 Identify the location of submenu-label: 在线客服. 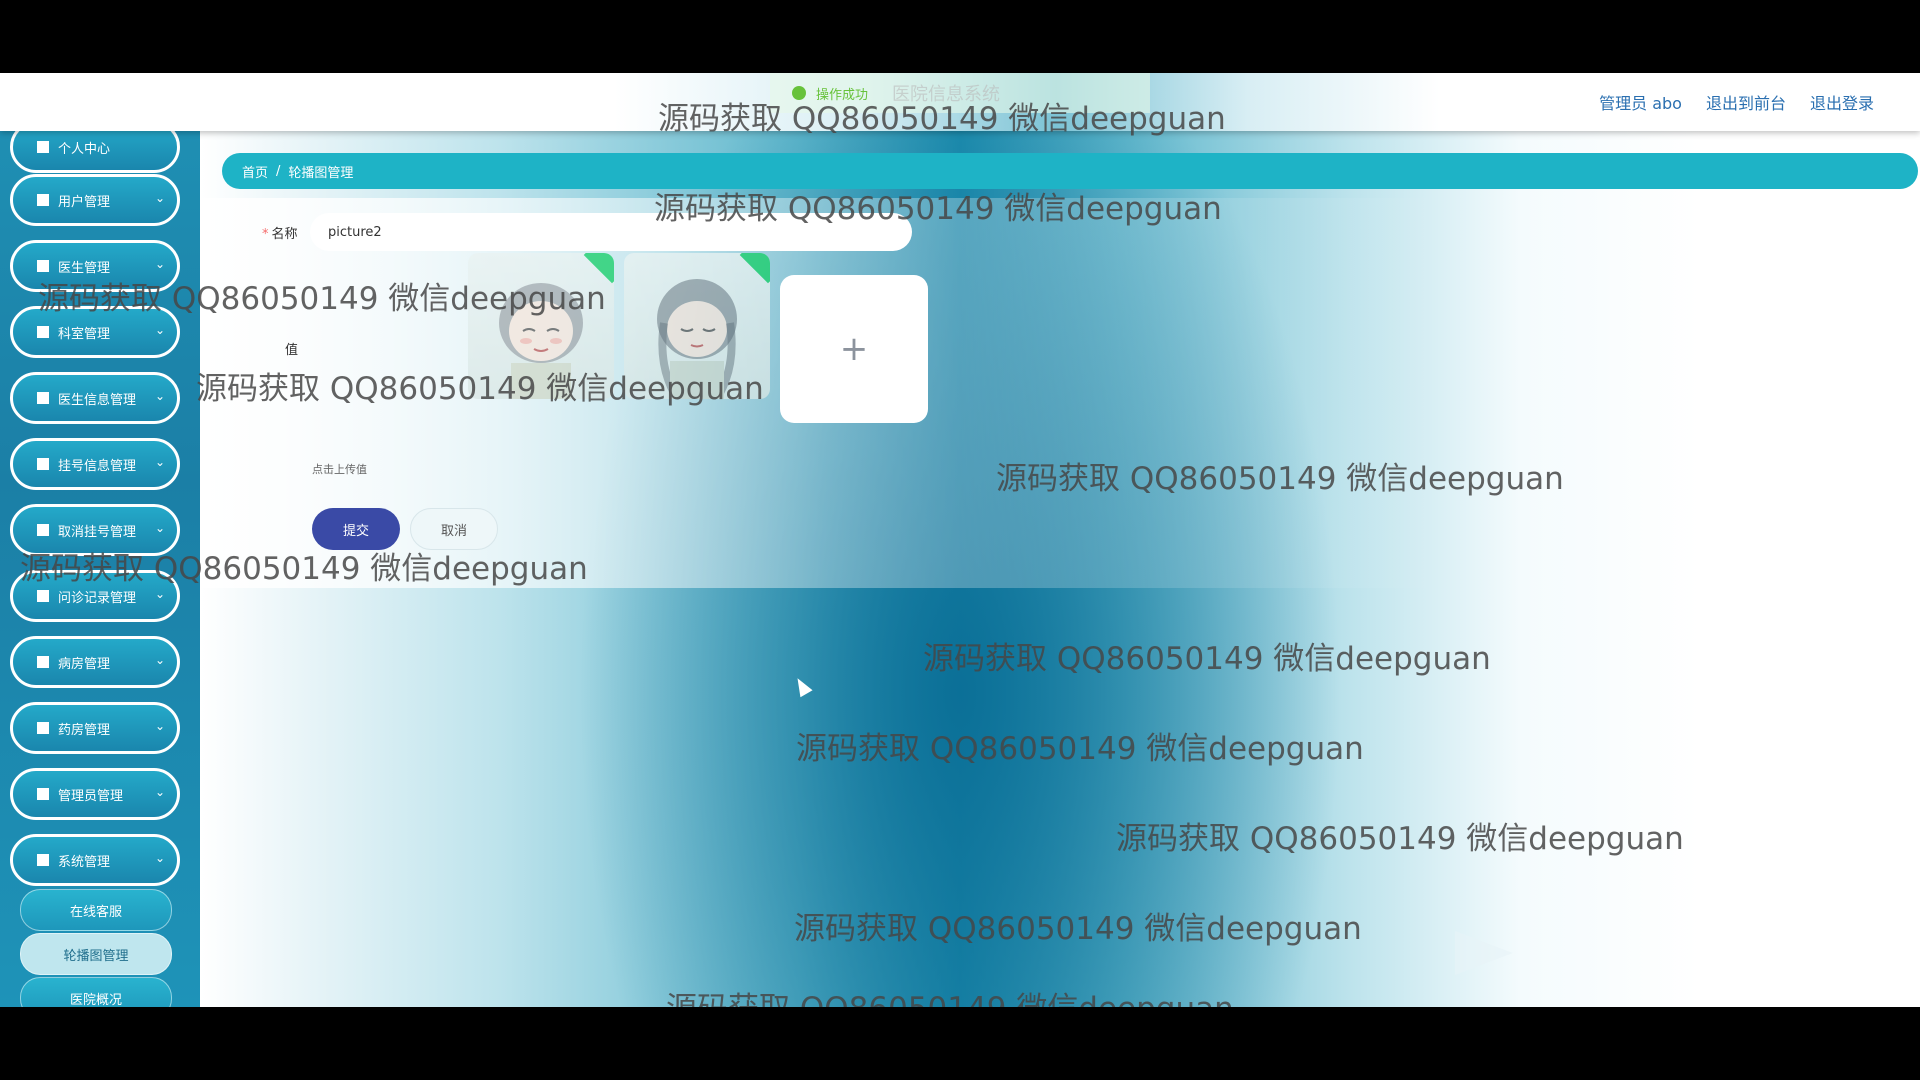
(95, 912).